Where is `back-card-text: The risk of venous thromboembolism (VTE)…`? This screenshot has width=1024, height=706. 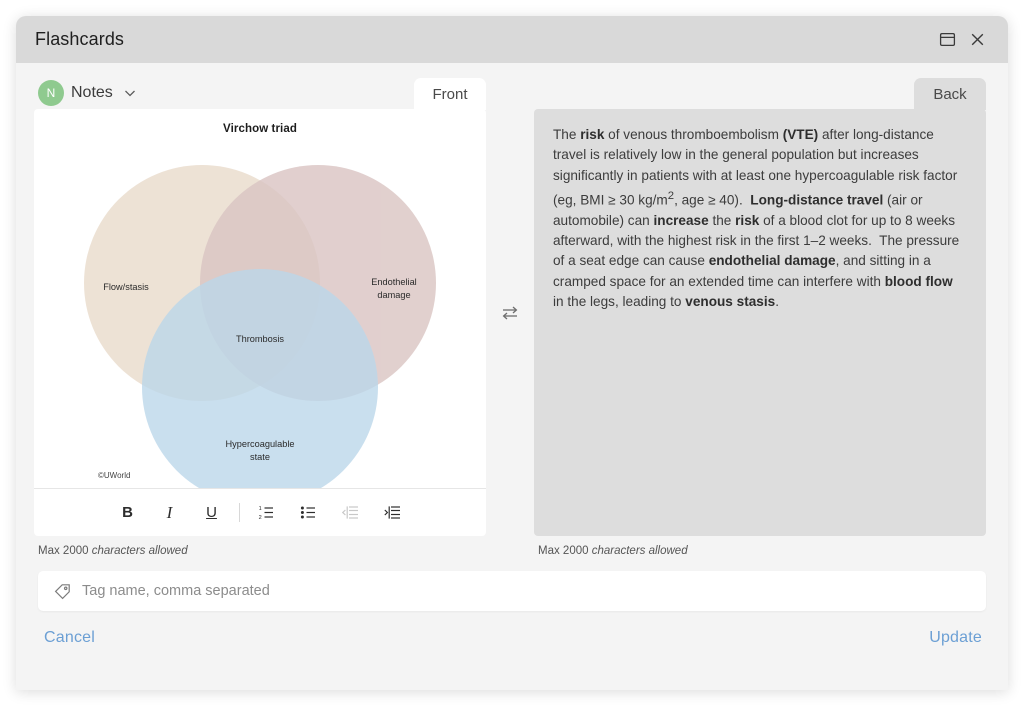 back-card-text: The risk of venous thromboembolism (VTE)… is located at coordinates (756, 218).